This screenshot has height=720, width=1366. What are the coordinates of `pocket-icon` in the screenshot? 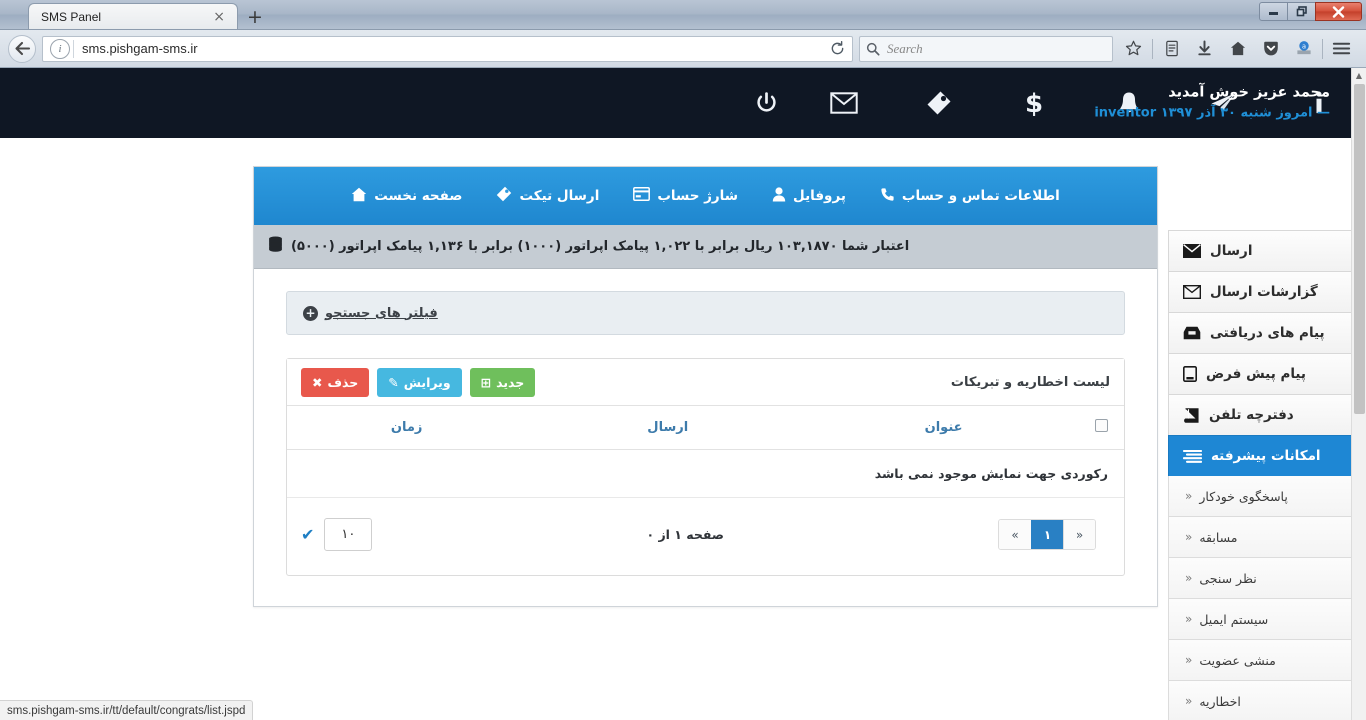 It's located at (1270, 49).